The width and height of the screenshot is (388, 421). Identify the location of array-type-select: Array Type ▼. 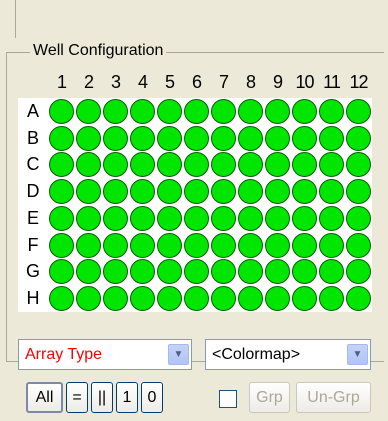
(105, 354).